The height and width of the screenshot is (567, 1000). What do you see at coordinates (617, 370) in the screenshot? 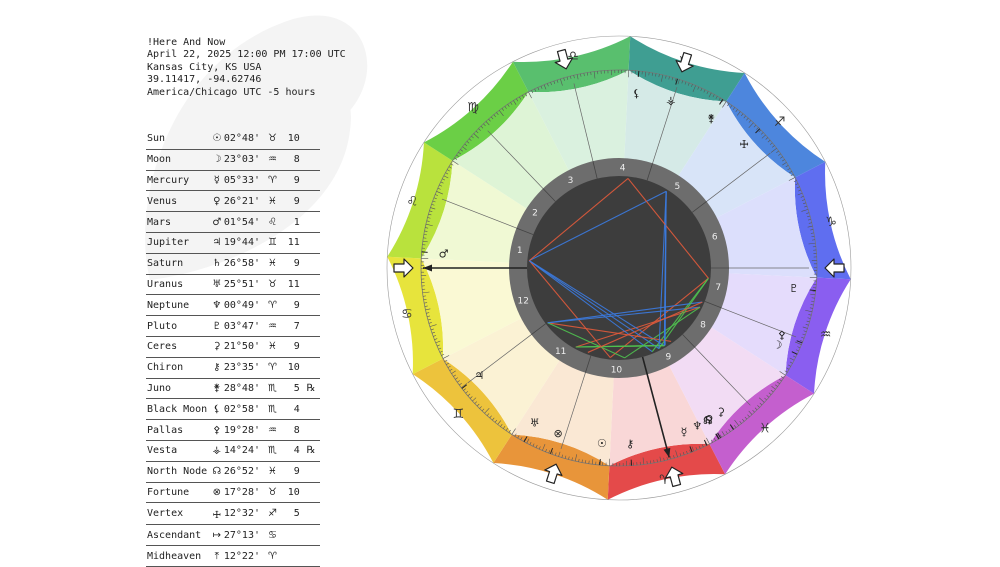
I see `house-number: 10` at bounding box center [617, 370].